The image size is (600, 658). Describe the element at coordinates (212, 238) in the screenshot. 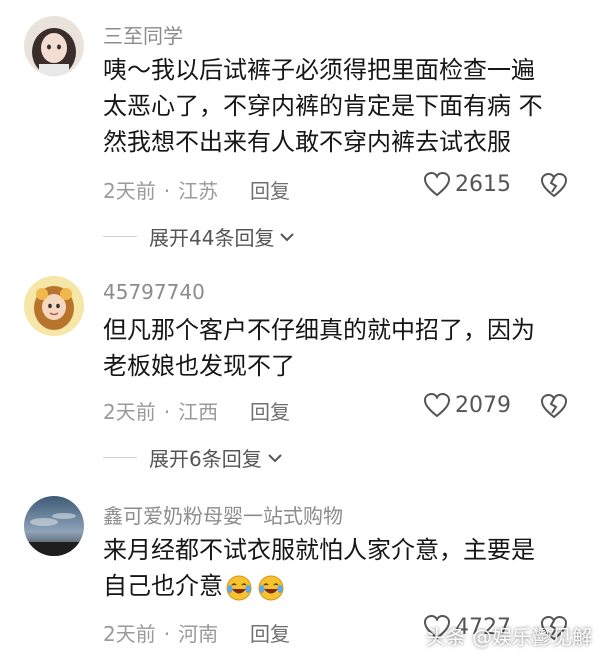

I see `expand-replies-label: 展开44条回复` at that location.